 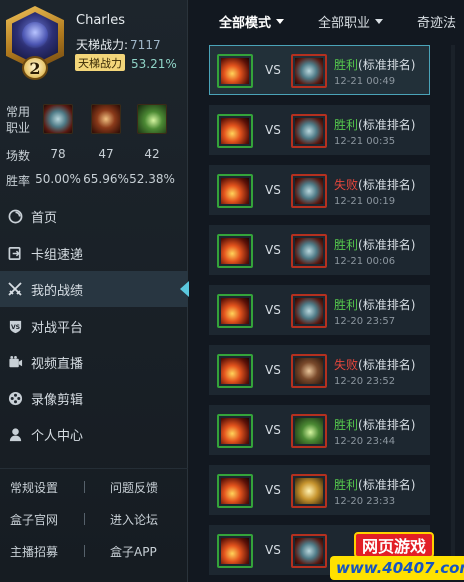 What do you see at coordinates (152, 119) in the screenshot?
I see `nature-class-icon` at bounding box center [152, 119].